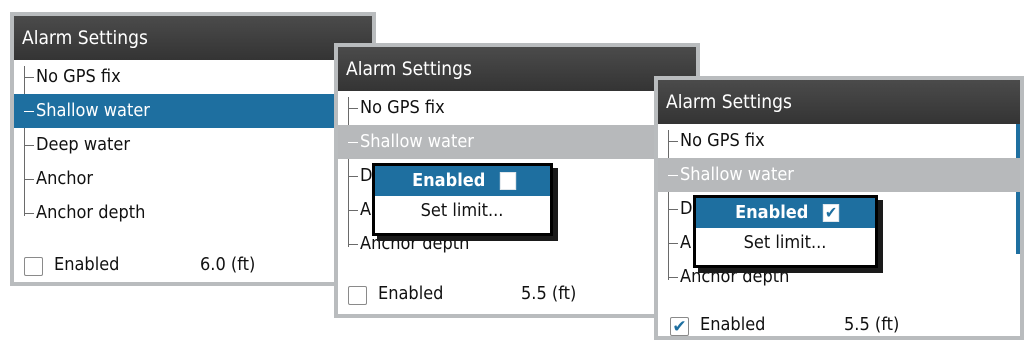  Describe the element at coordinates (462, 181) in the screenshot. I see `popup-enabled-option: Enabled` at that location.